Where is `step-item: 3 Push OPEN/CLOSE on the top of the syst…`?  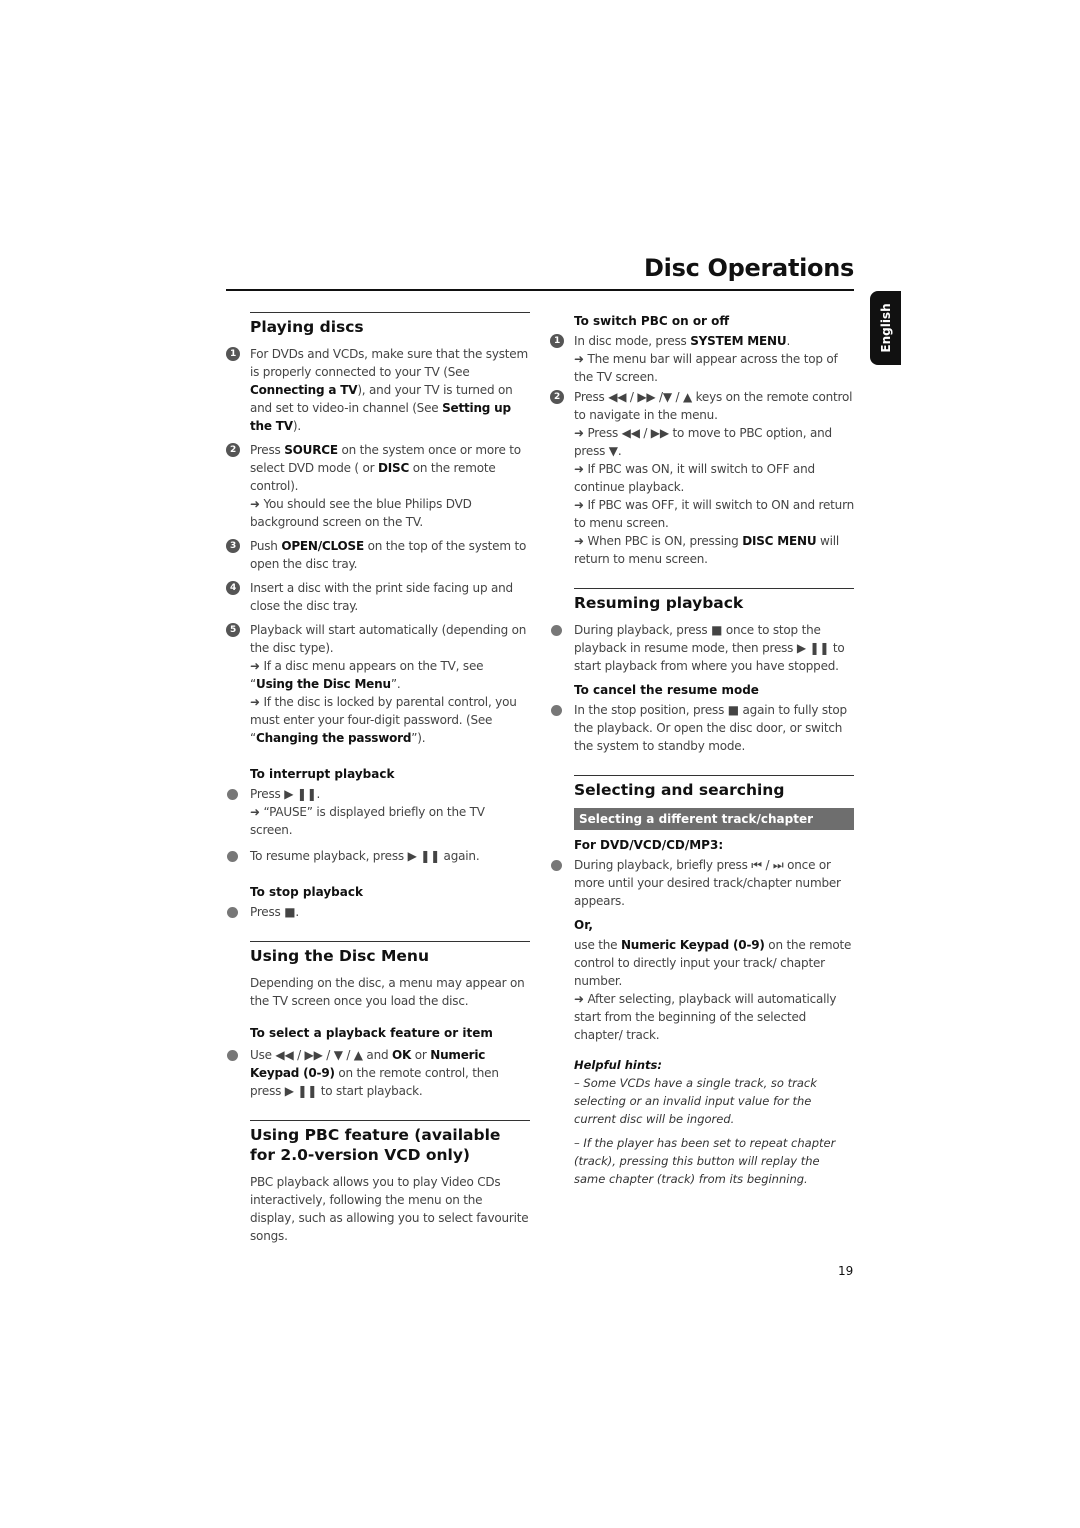
step-item: 3 Push OPEN/CLOSE on the top of the syst… is located at coordinates (378, 555).